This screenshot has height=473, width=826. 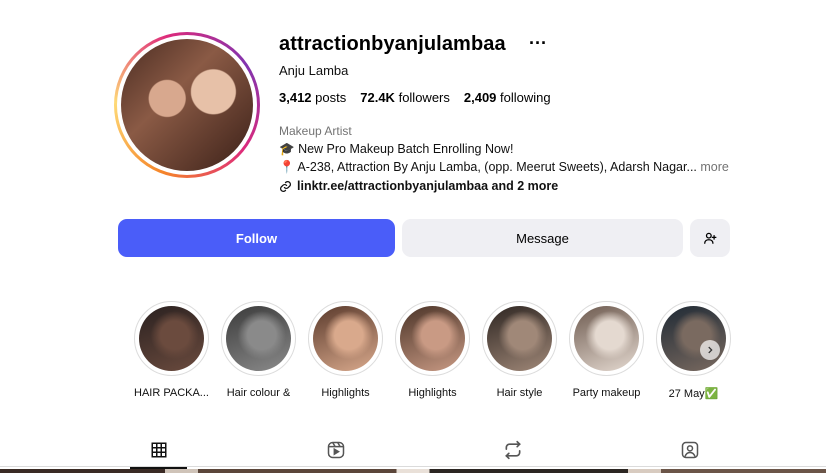 What do you see at coordinates (542, 238) in the screenshot?
I see `message-button: Message` at bounding box center [542, 238].